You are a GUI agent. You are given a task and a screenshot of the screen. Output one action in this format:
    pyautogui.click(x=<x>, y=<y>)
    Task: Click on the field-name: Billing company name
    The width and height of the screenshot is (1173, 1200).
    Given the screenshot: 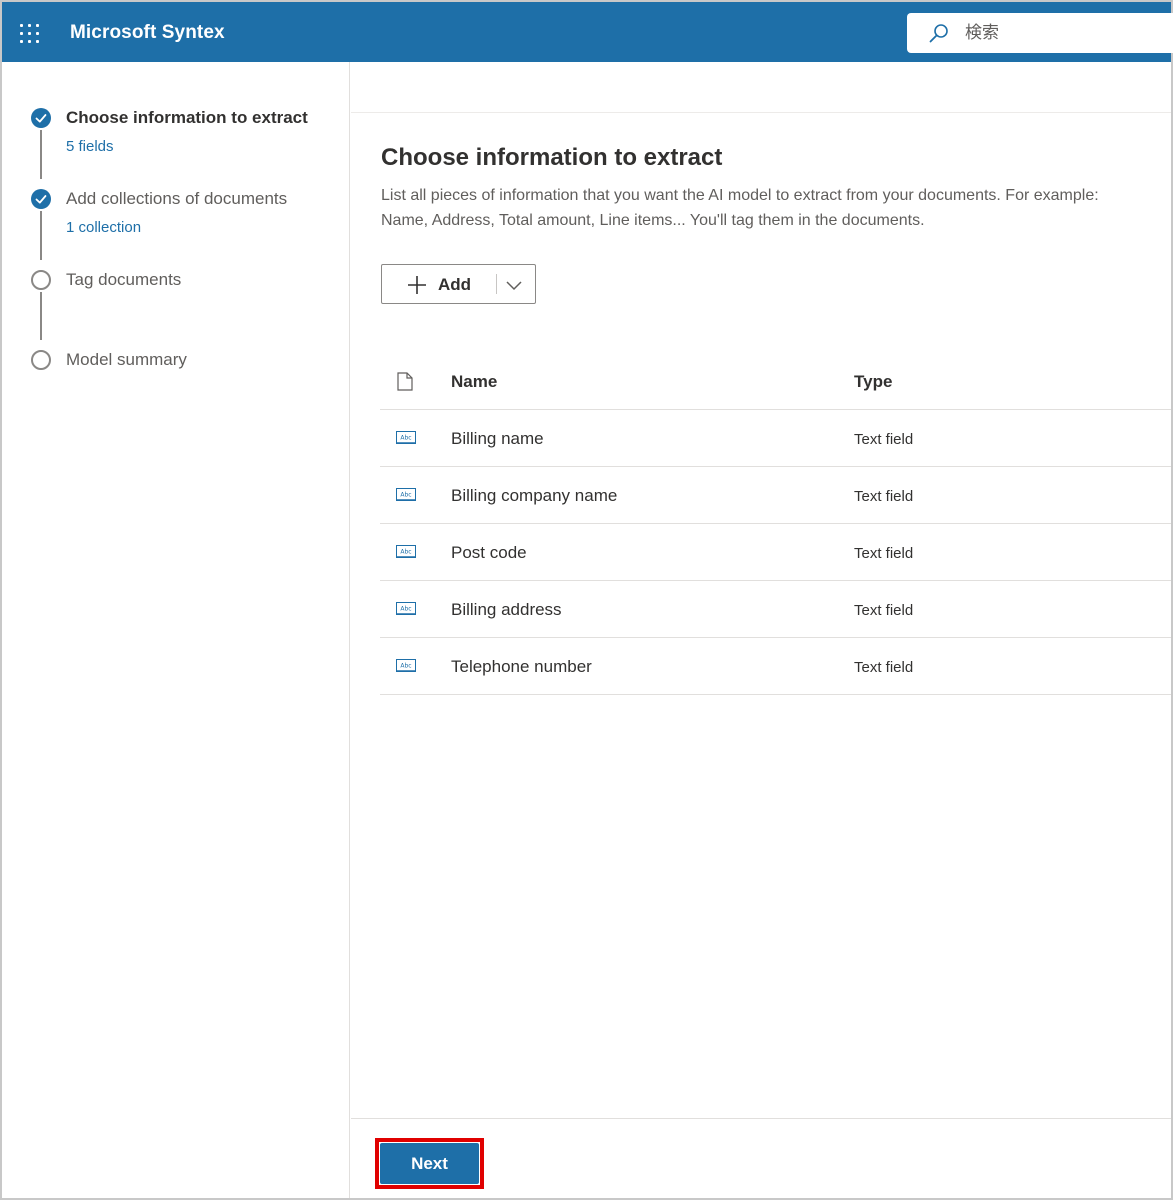 What is the action you would take?
    pyautogui.click(x=534, y=495)
    